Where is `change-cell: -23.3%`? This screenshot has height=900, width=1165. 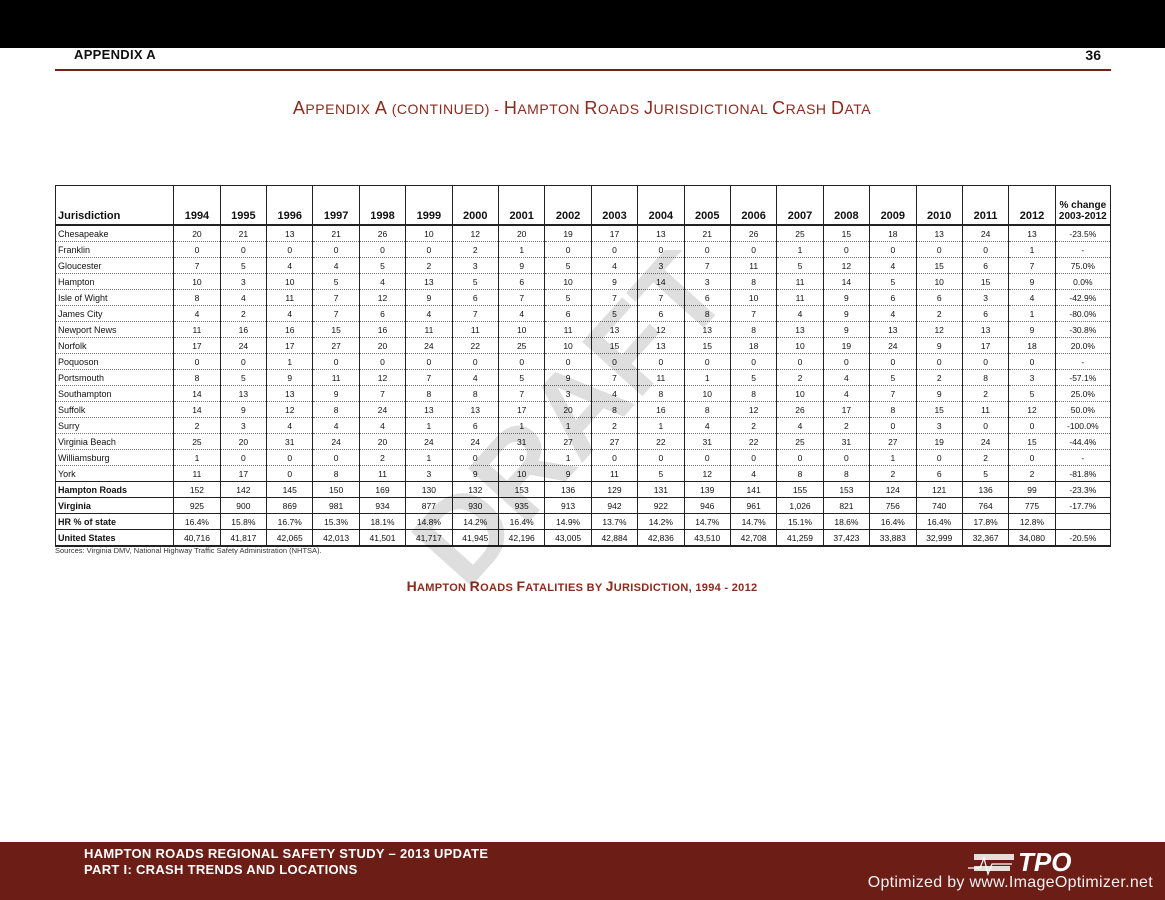
change-cell: -23.3% is located at coordinates (1083, 489).